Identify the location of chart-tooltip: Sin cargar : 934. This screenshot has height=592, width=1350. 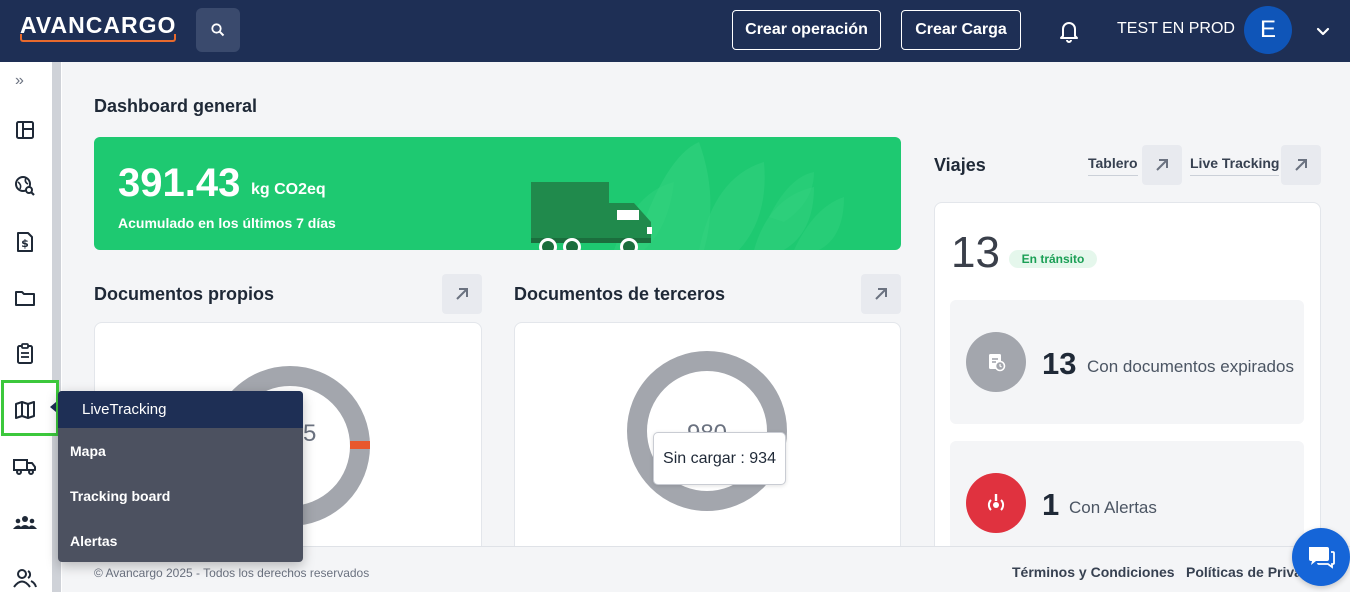
(719, 458).